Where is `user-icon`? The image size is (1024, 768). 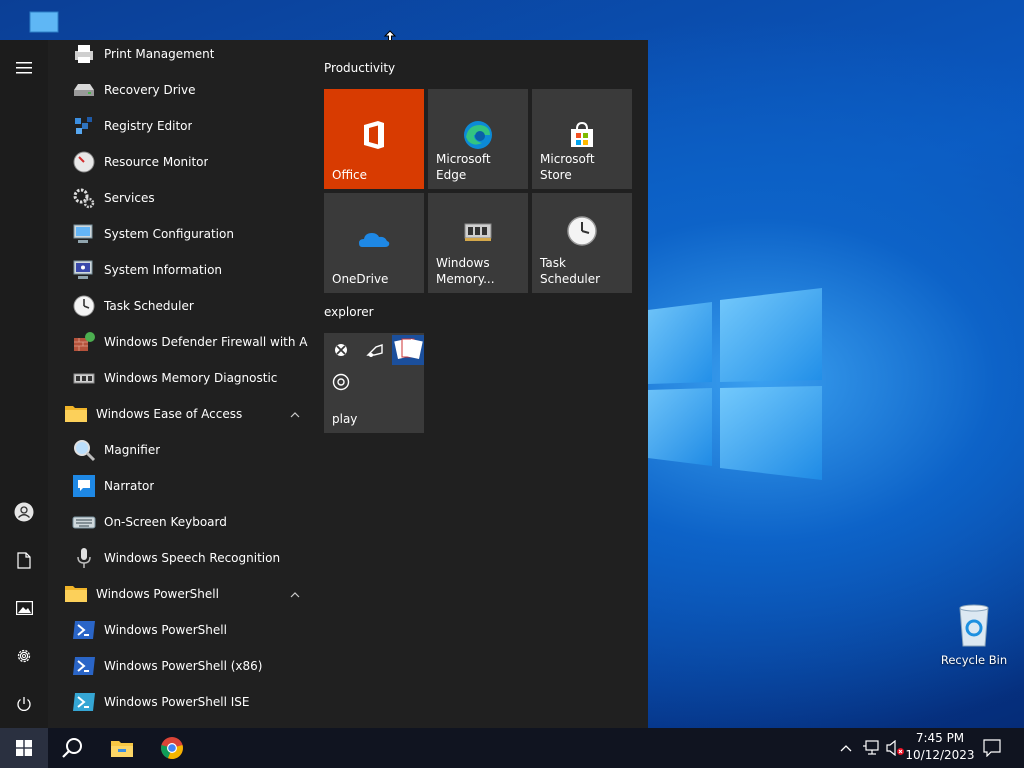
user-icon is located at coordinates (24, 512).